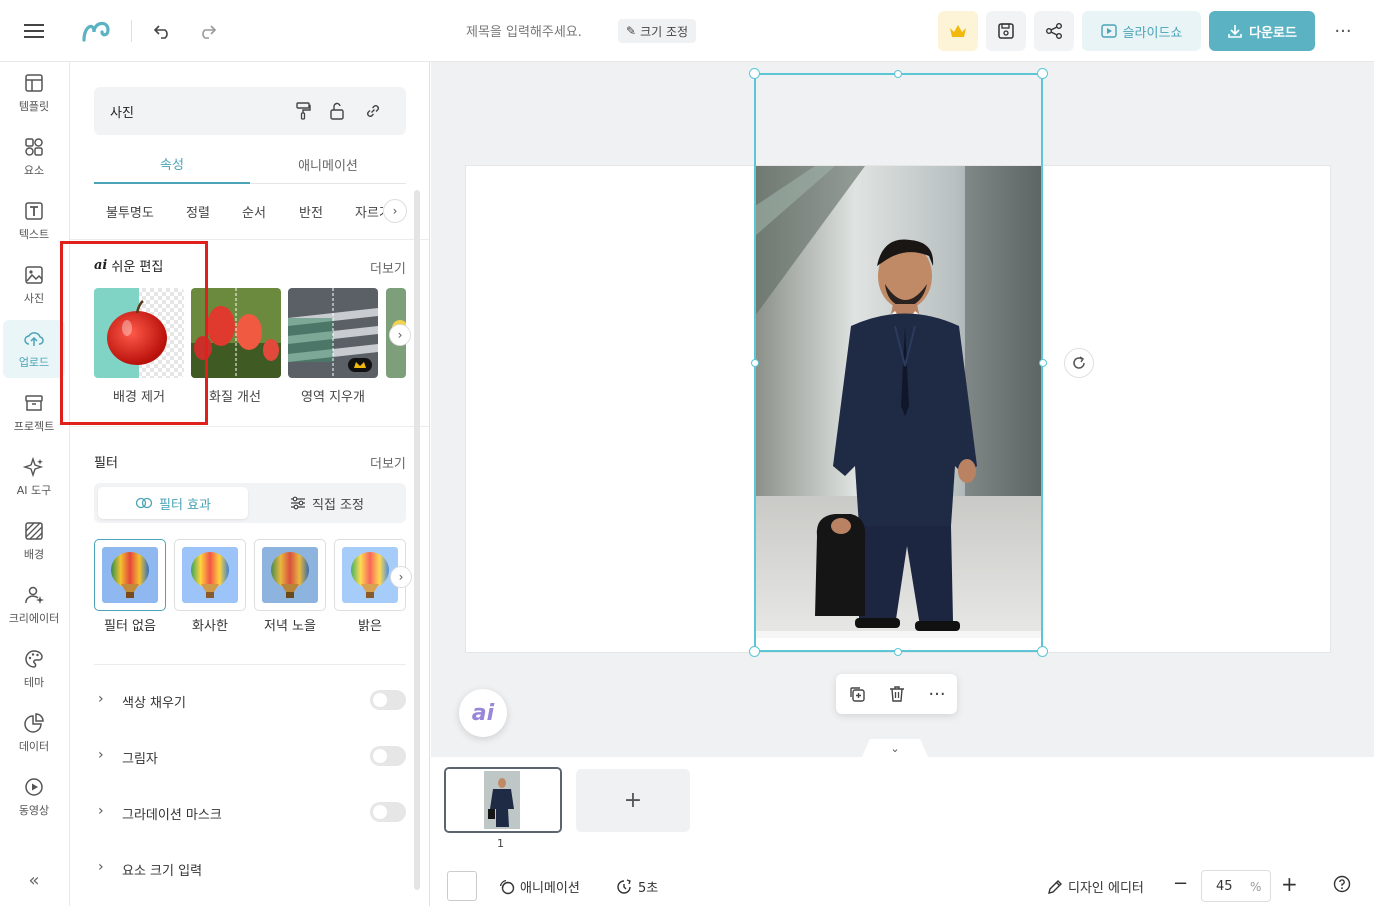 The width and height of the screenshot is (1374, 906). Describe the element at coordinates (754, 73) in the screenshot. I see `resize-handle-top-left` at that location.